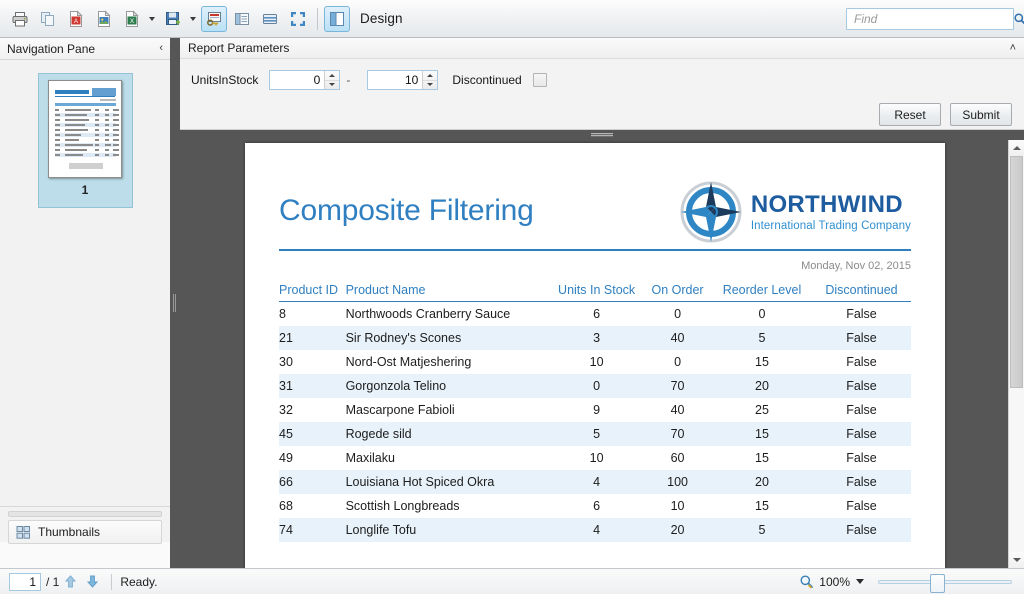  What do you see at coordinates (937, 583) in the screenshot?
I see `zoom-slider-handle` at bounding box center [937, 583].